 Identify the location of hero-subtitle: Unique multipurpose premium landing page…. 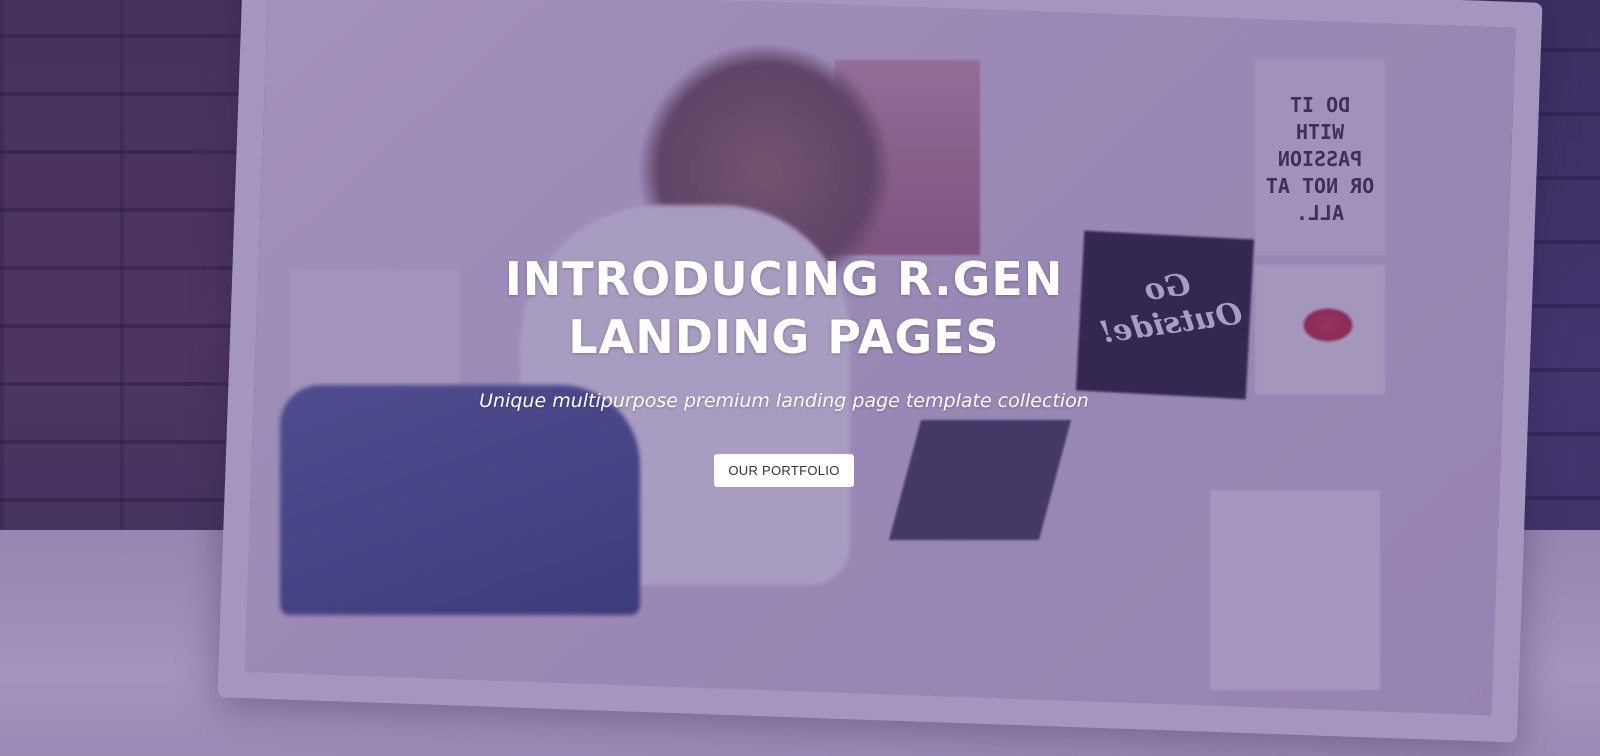
(784, 401).